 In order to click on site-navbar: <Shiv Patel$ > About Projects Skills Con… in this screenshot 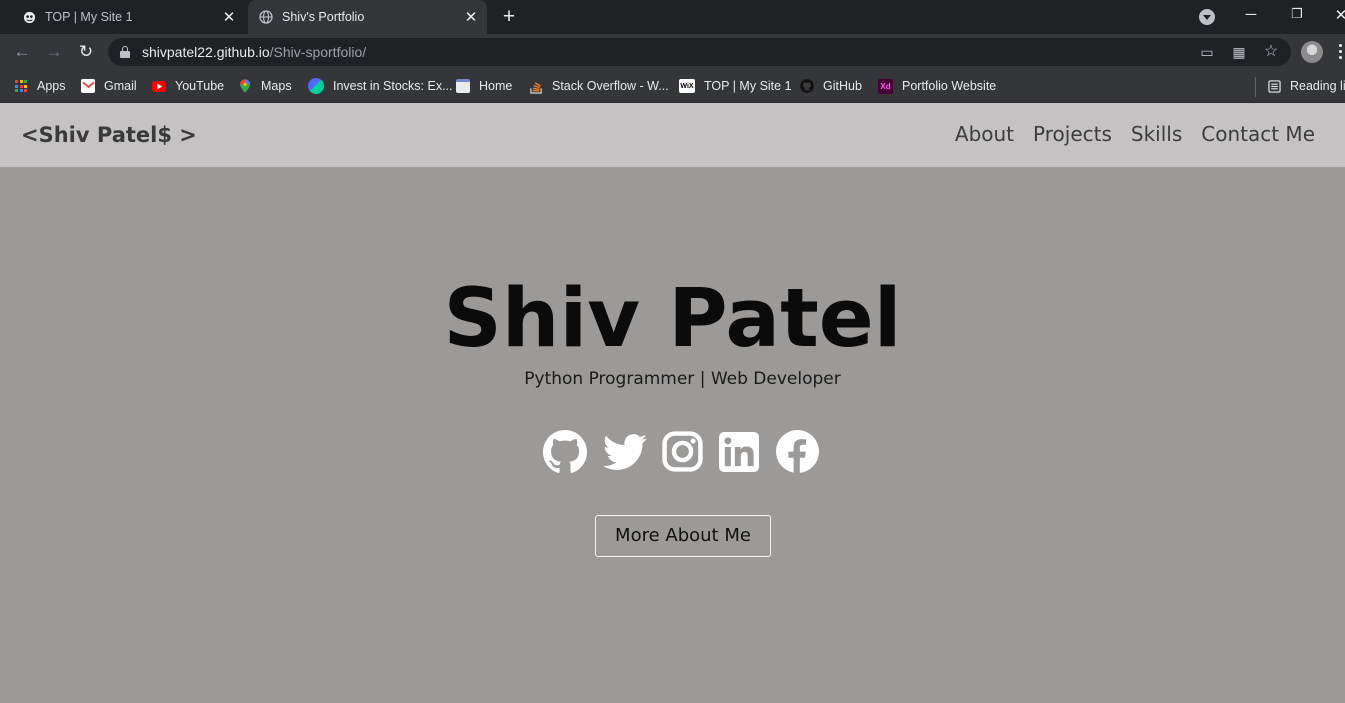, I will do `click(672, 135)`.